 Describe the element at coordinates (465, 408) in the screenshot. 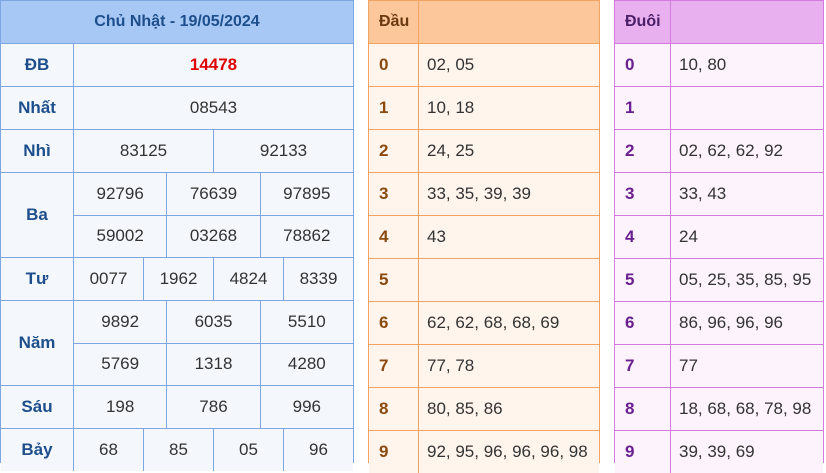

I see `dau-values: 80, 85, 86` at that location.